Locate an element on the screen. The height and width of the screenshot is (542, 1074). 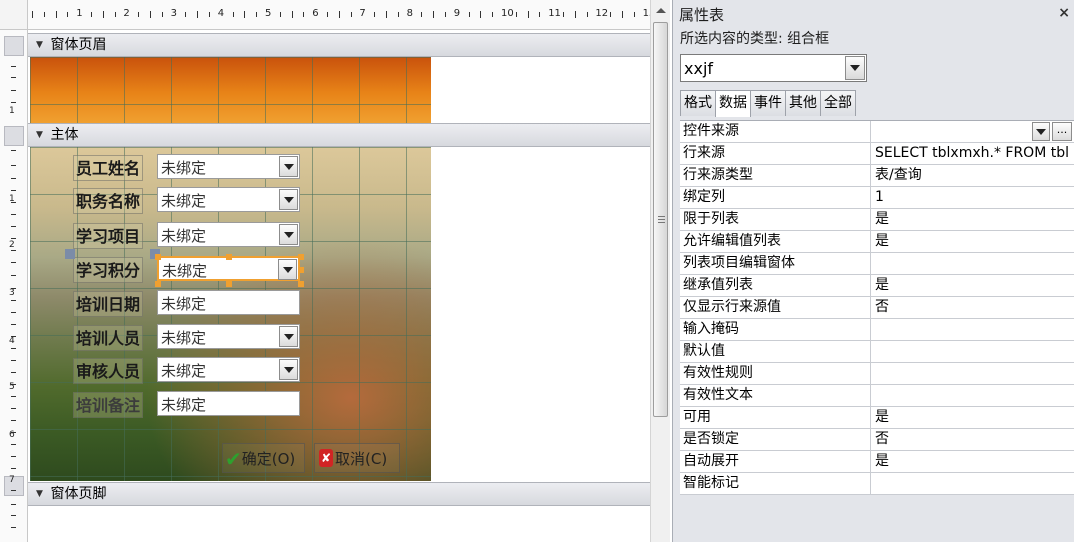
control-source-text: 未绑定 is located at coordinates (184, 405).